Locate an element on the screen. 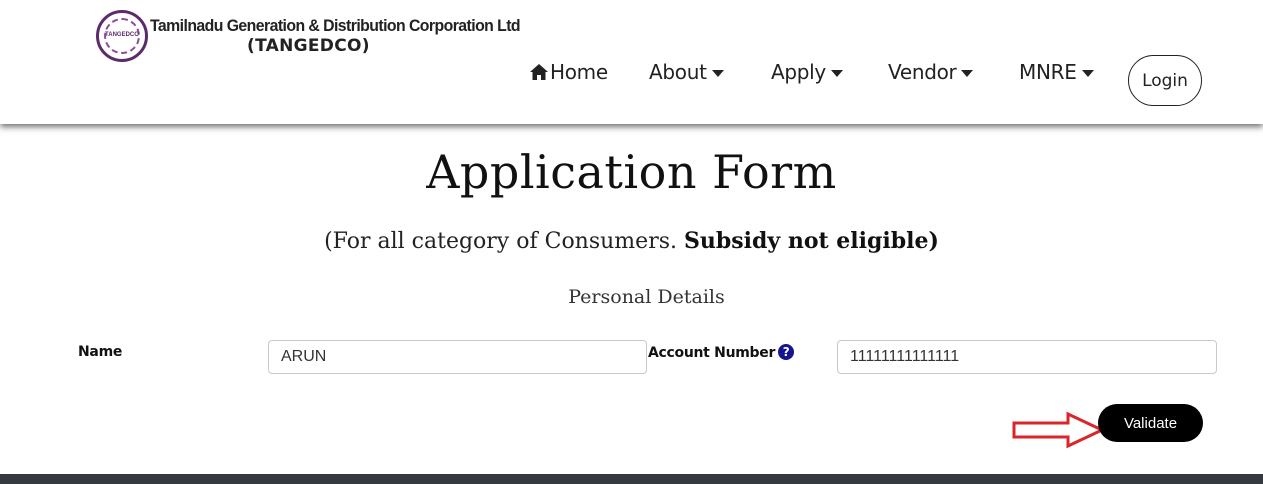 The image size is (1263, 484). nav-about-label: About is located at coordinates (678, 72).